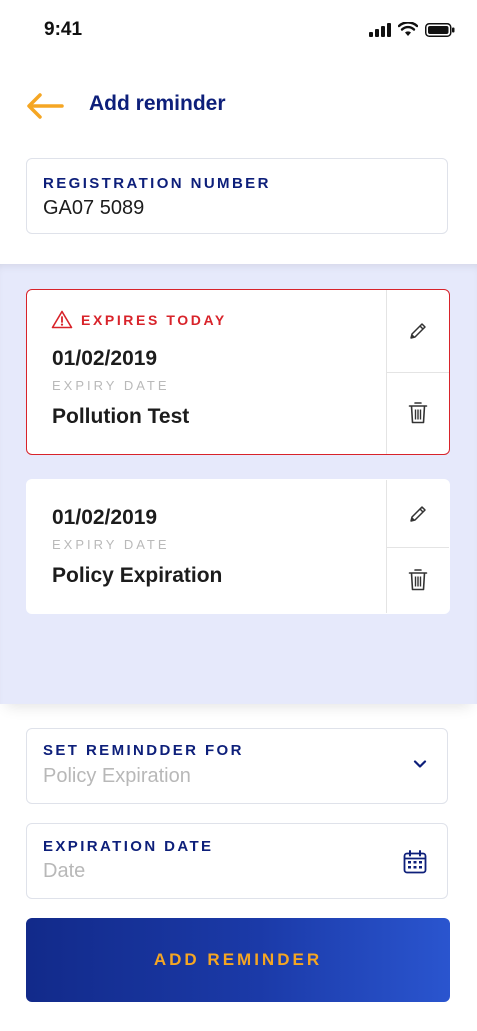 The width and height of the screenshot is (477, 1031). Describe the element at coordinates (154, 319) in the screenshot. I see `expires-today-text: EXPIRES TODAY` at that location.